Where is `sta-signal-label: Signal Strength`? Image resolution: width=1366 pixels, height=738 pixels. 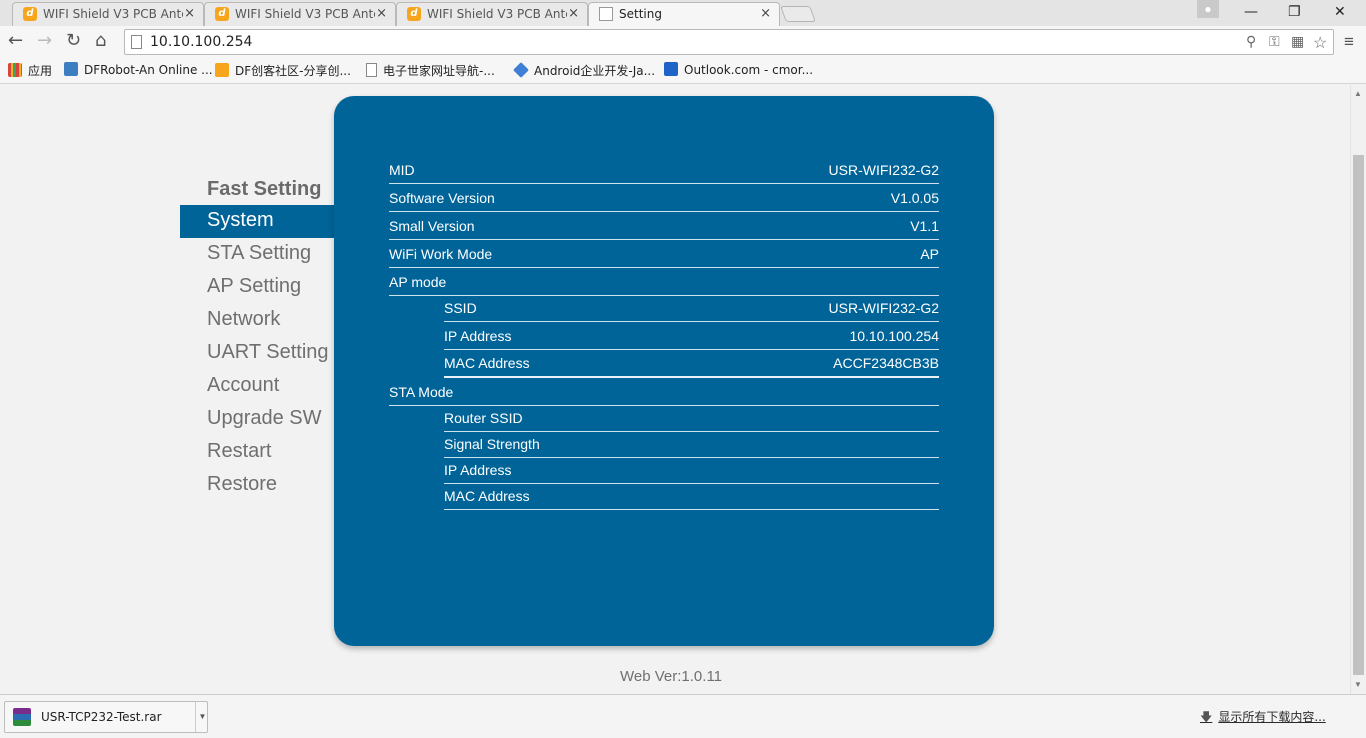 sta-signal-label: Signal Strength is located at coordinates (492, 444).